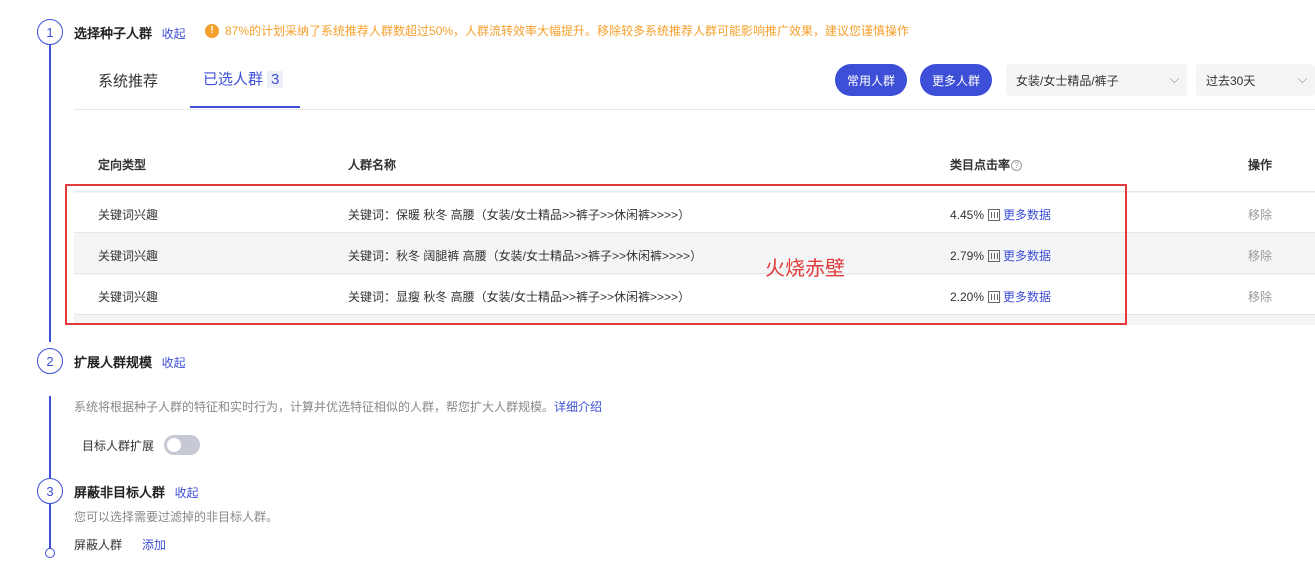  I want to click on tab-label: 已选人群, so click(233, 79).